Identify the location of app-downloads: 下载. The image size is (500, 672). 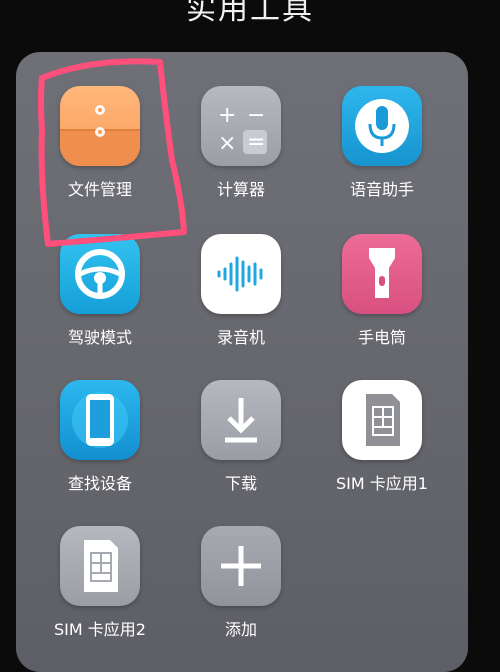
(241, 437).